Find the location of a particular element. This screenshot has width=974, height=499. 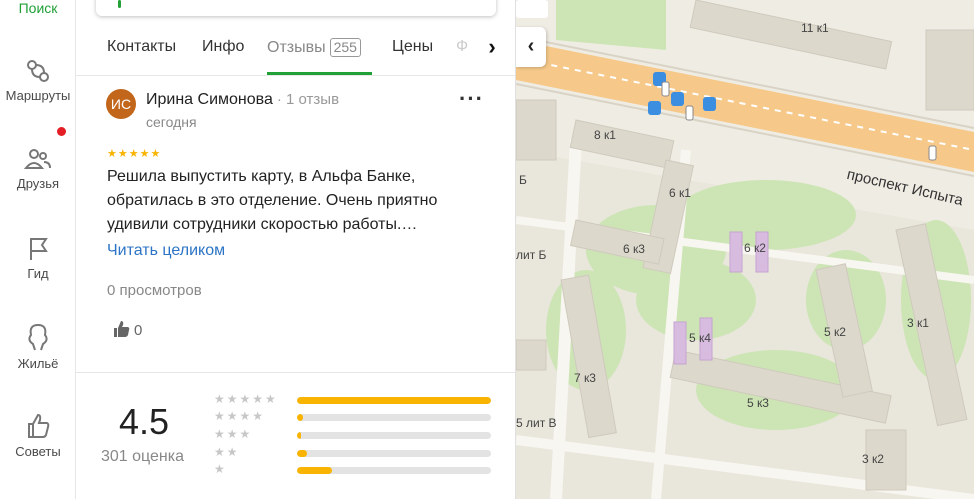

rail-item-friends: Друзья is located at coordinates (38, 168).